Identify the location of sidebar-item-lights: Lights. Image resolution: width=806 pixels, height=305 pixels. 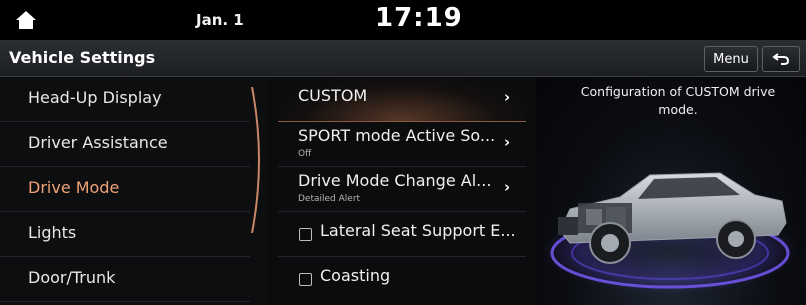
(125, 234).